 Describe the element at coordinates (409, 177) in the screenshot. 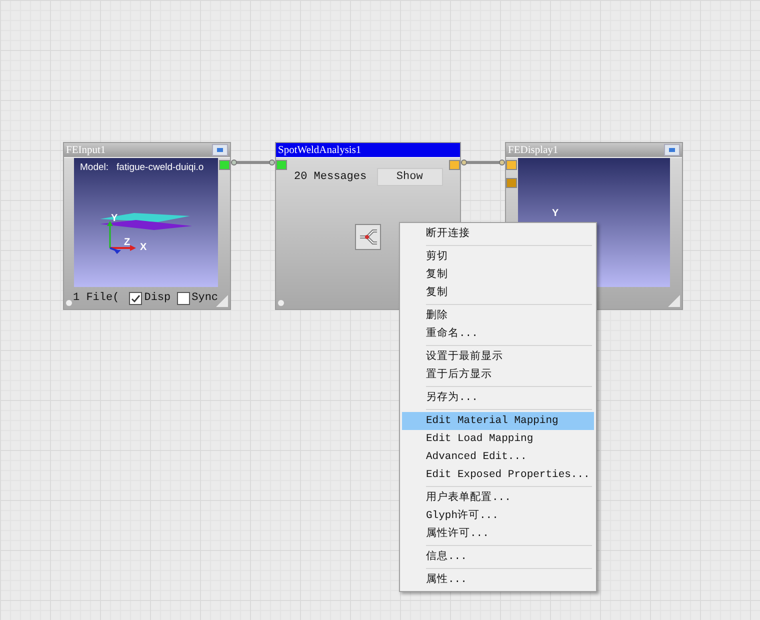

I see `show-button: Show` at that location.